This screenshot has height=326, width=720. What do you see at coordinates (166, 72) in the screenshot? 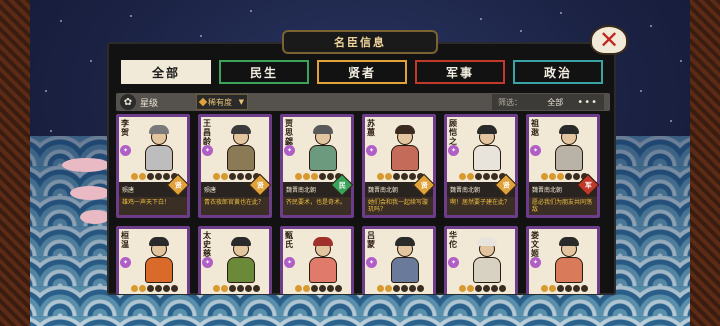
I see `tab-0: 全部` at bounding box center [166, 72].